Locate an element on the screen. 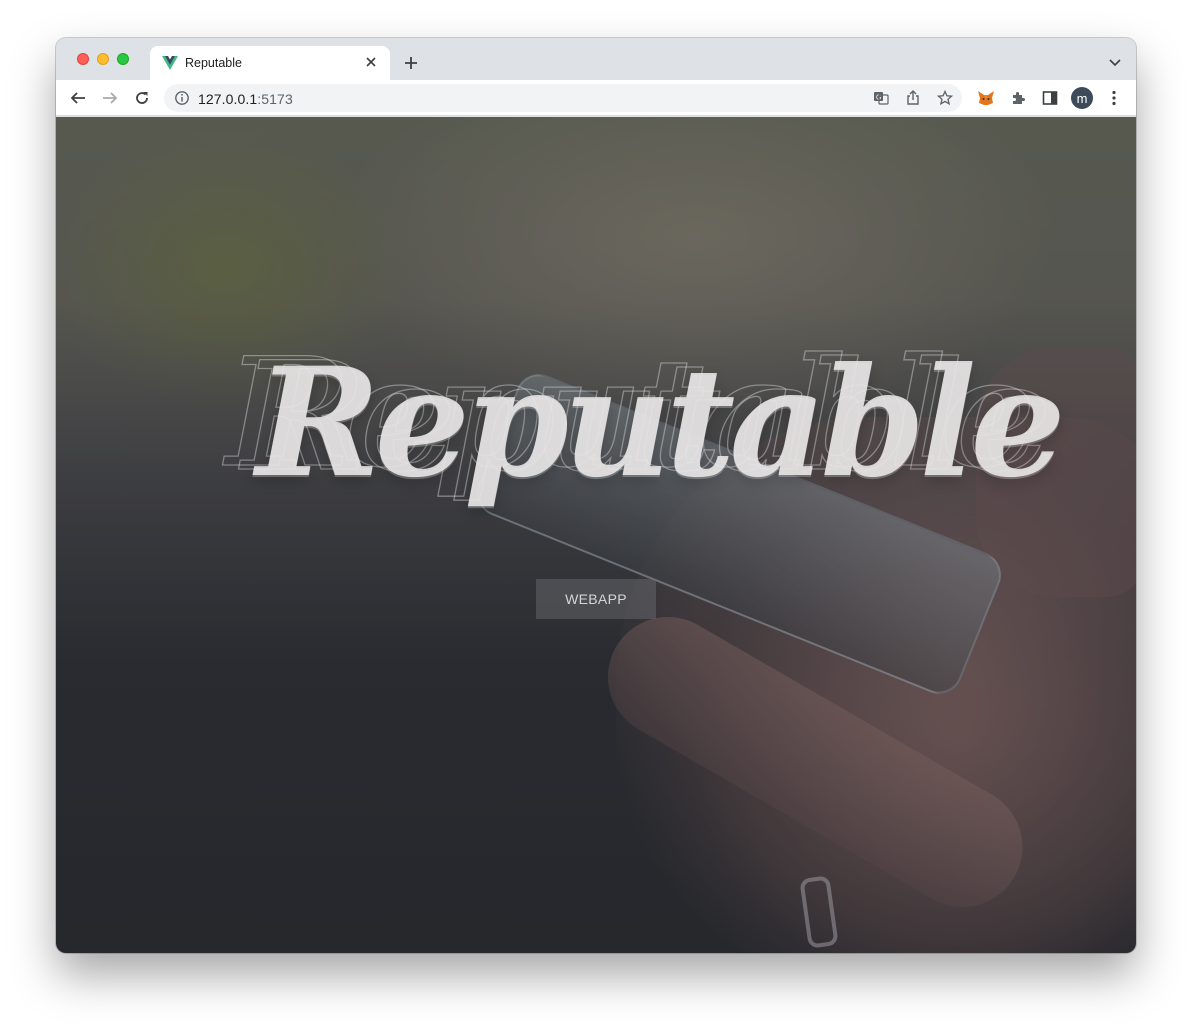 The image size is (1192, 1028). logo-text: Reputable is located at coordinates (661, 423).